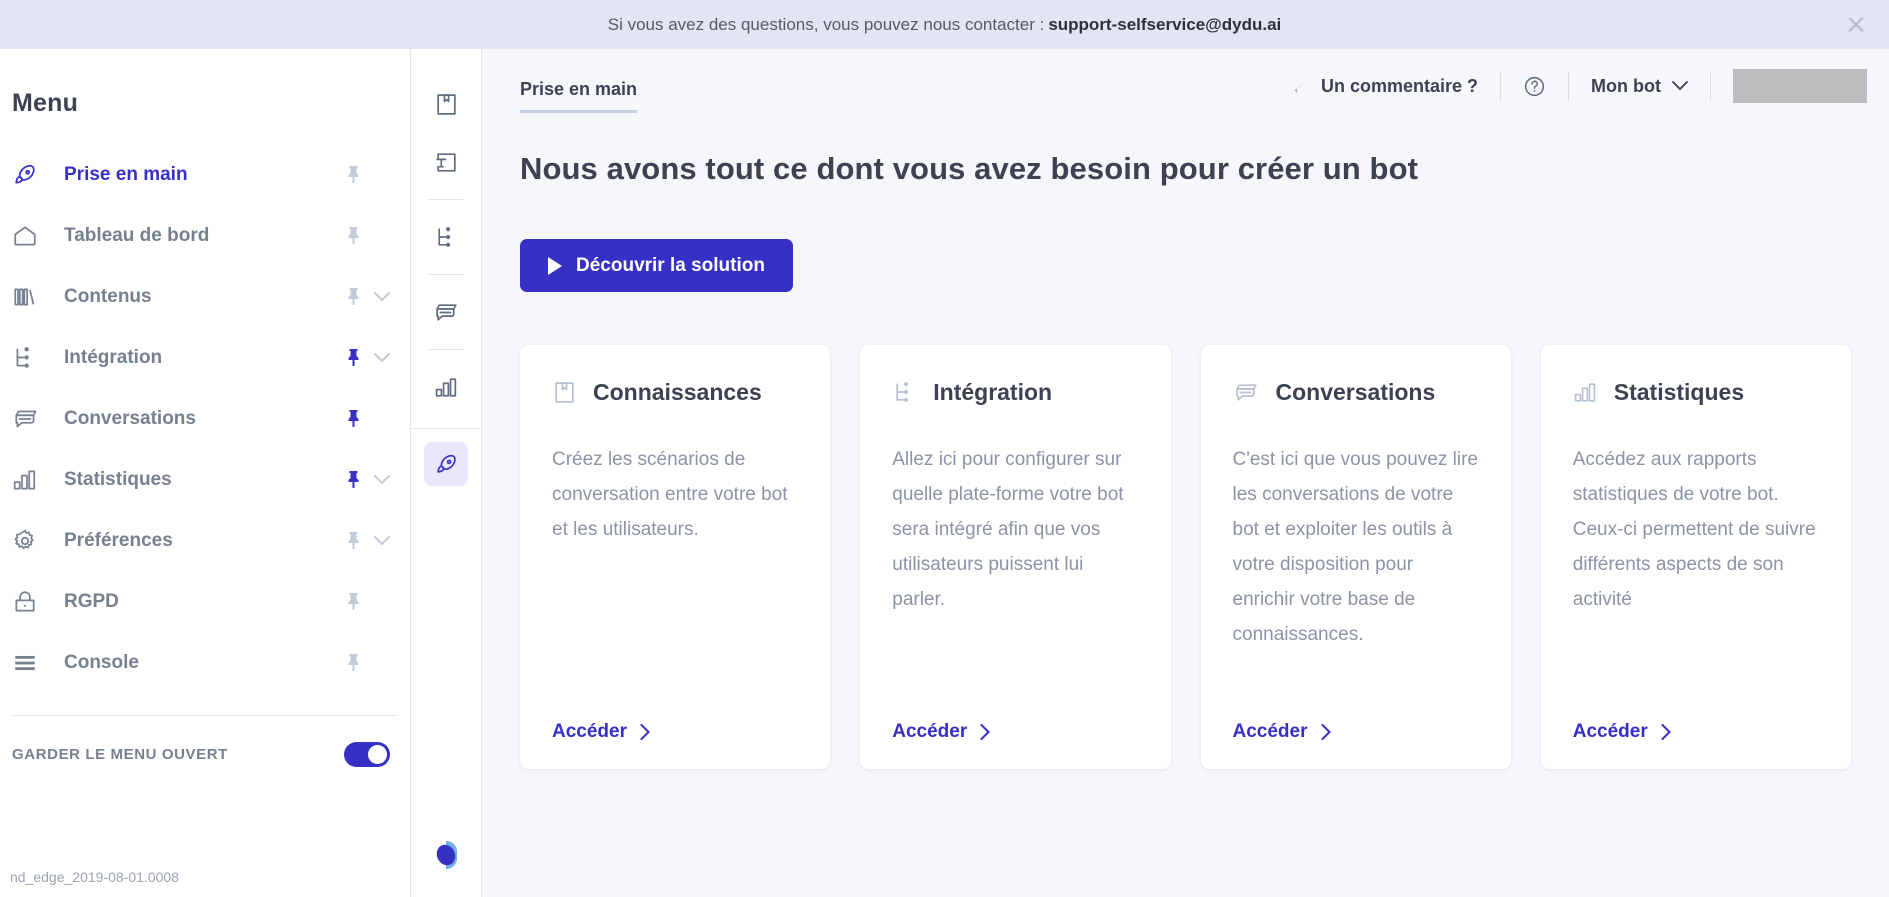 Image resolution: width=1889 pixels, height=897 pixels. I want to click on avatar, so click(1800, 86).